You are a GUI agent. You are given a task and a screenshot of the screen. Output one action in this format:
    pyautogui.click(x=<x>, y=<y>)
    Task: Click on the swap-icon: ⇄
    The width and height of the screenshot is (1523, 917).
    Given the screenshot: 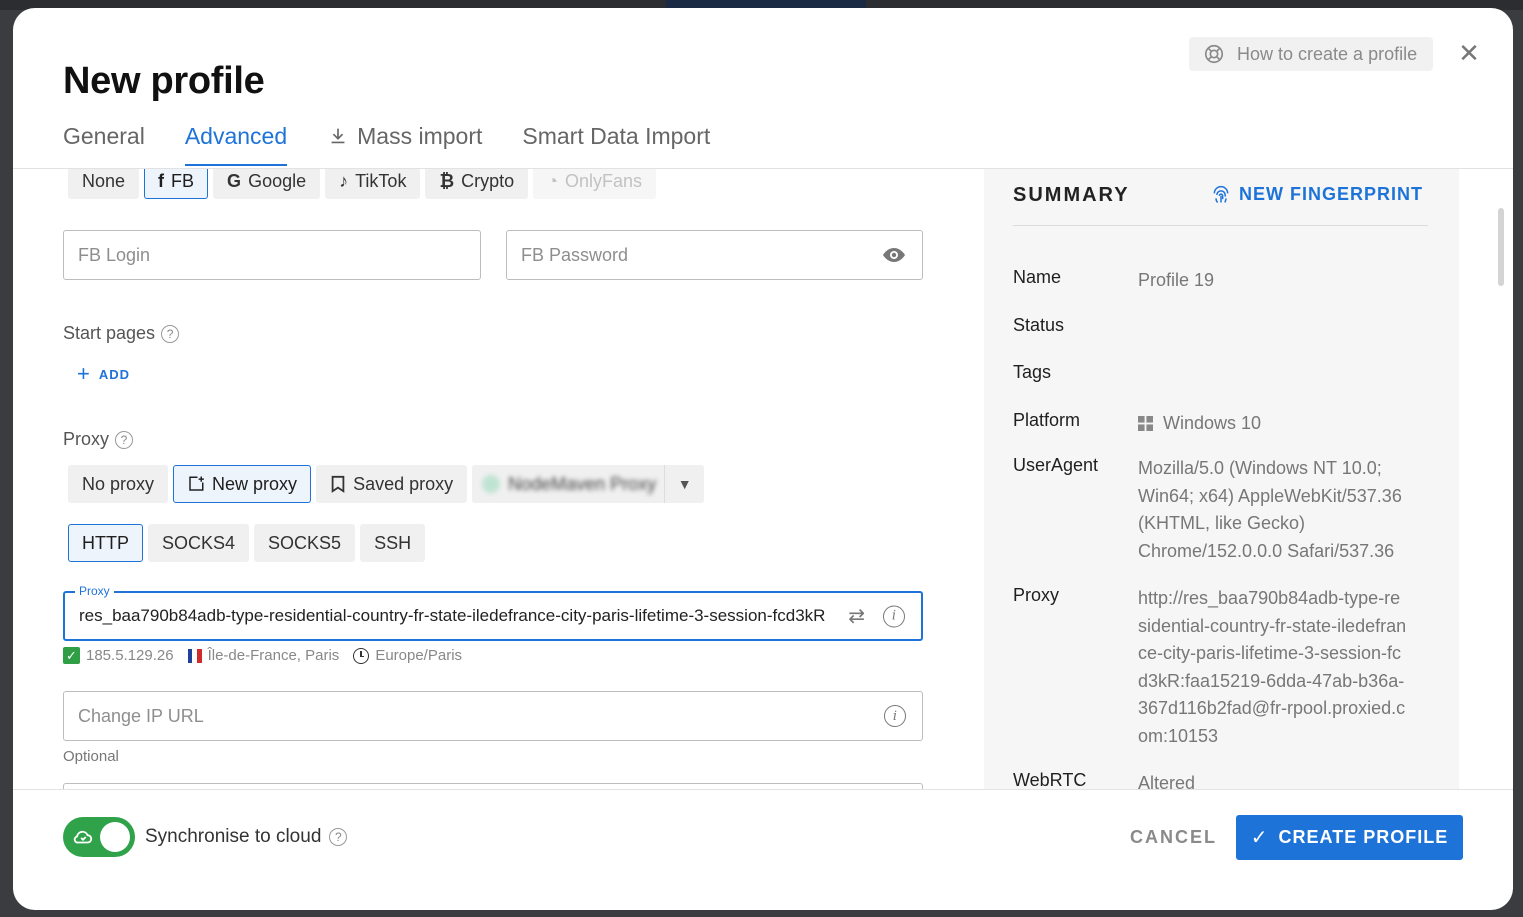 What is the action you would take?
    pyautogui.click(x=856, y=616)
    